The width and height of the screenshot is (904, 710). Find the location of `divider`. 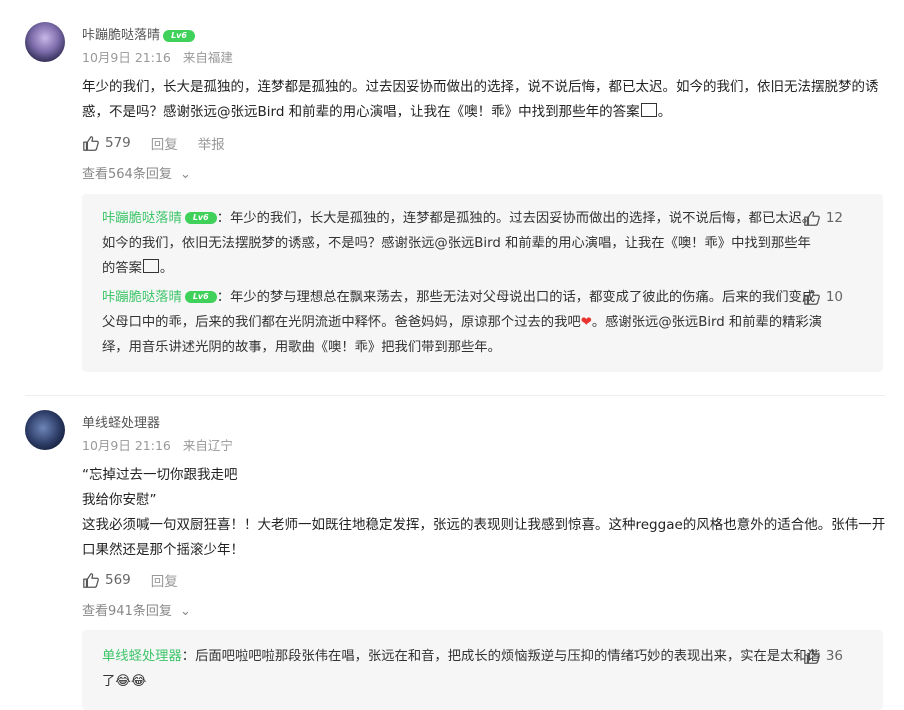

divider is located at coordinates (455, 395).